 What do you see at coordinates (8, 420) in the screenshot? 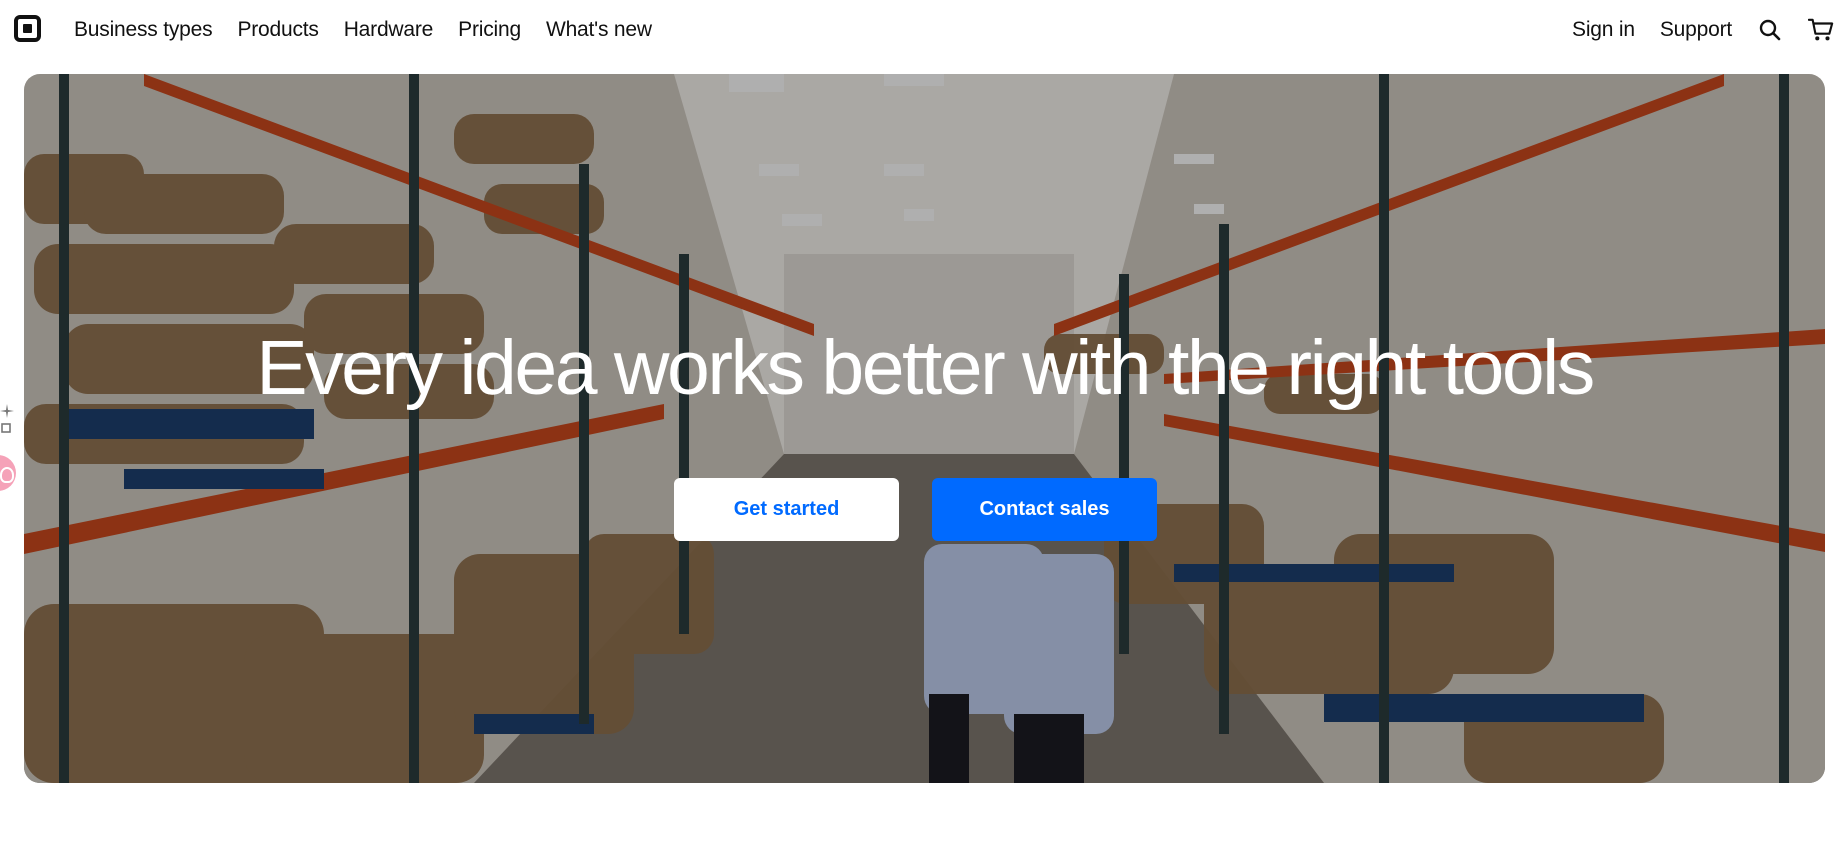
I see `floating-sidebar-tab` at bounding box center [8, 420].